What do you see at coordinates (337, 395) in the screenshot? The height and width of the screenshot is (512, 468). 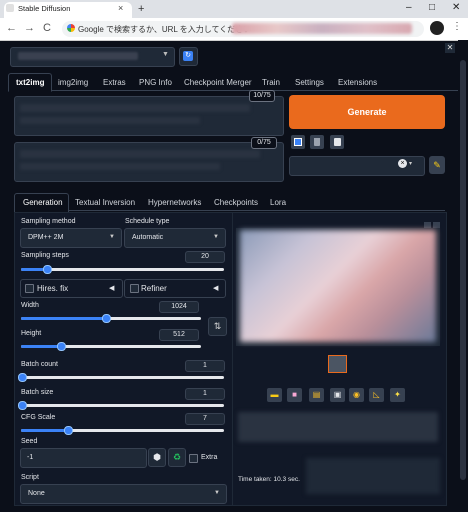 I see `send-to-img2img-icon: ▣` at bounding box center [337, 395].